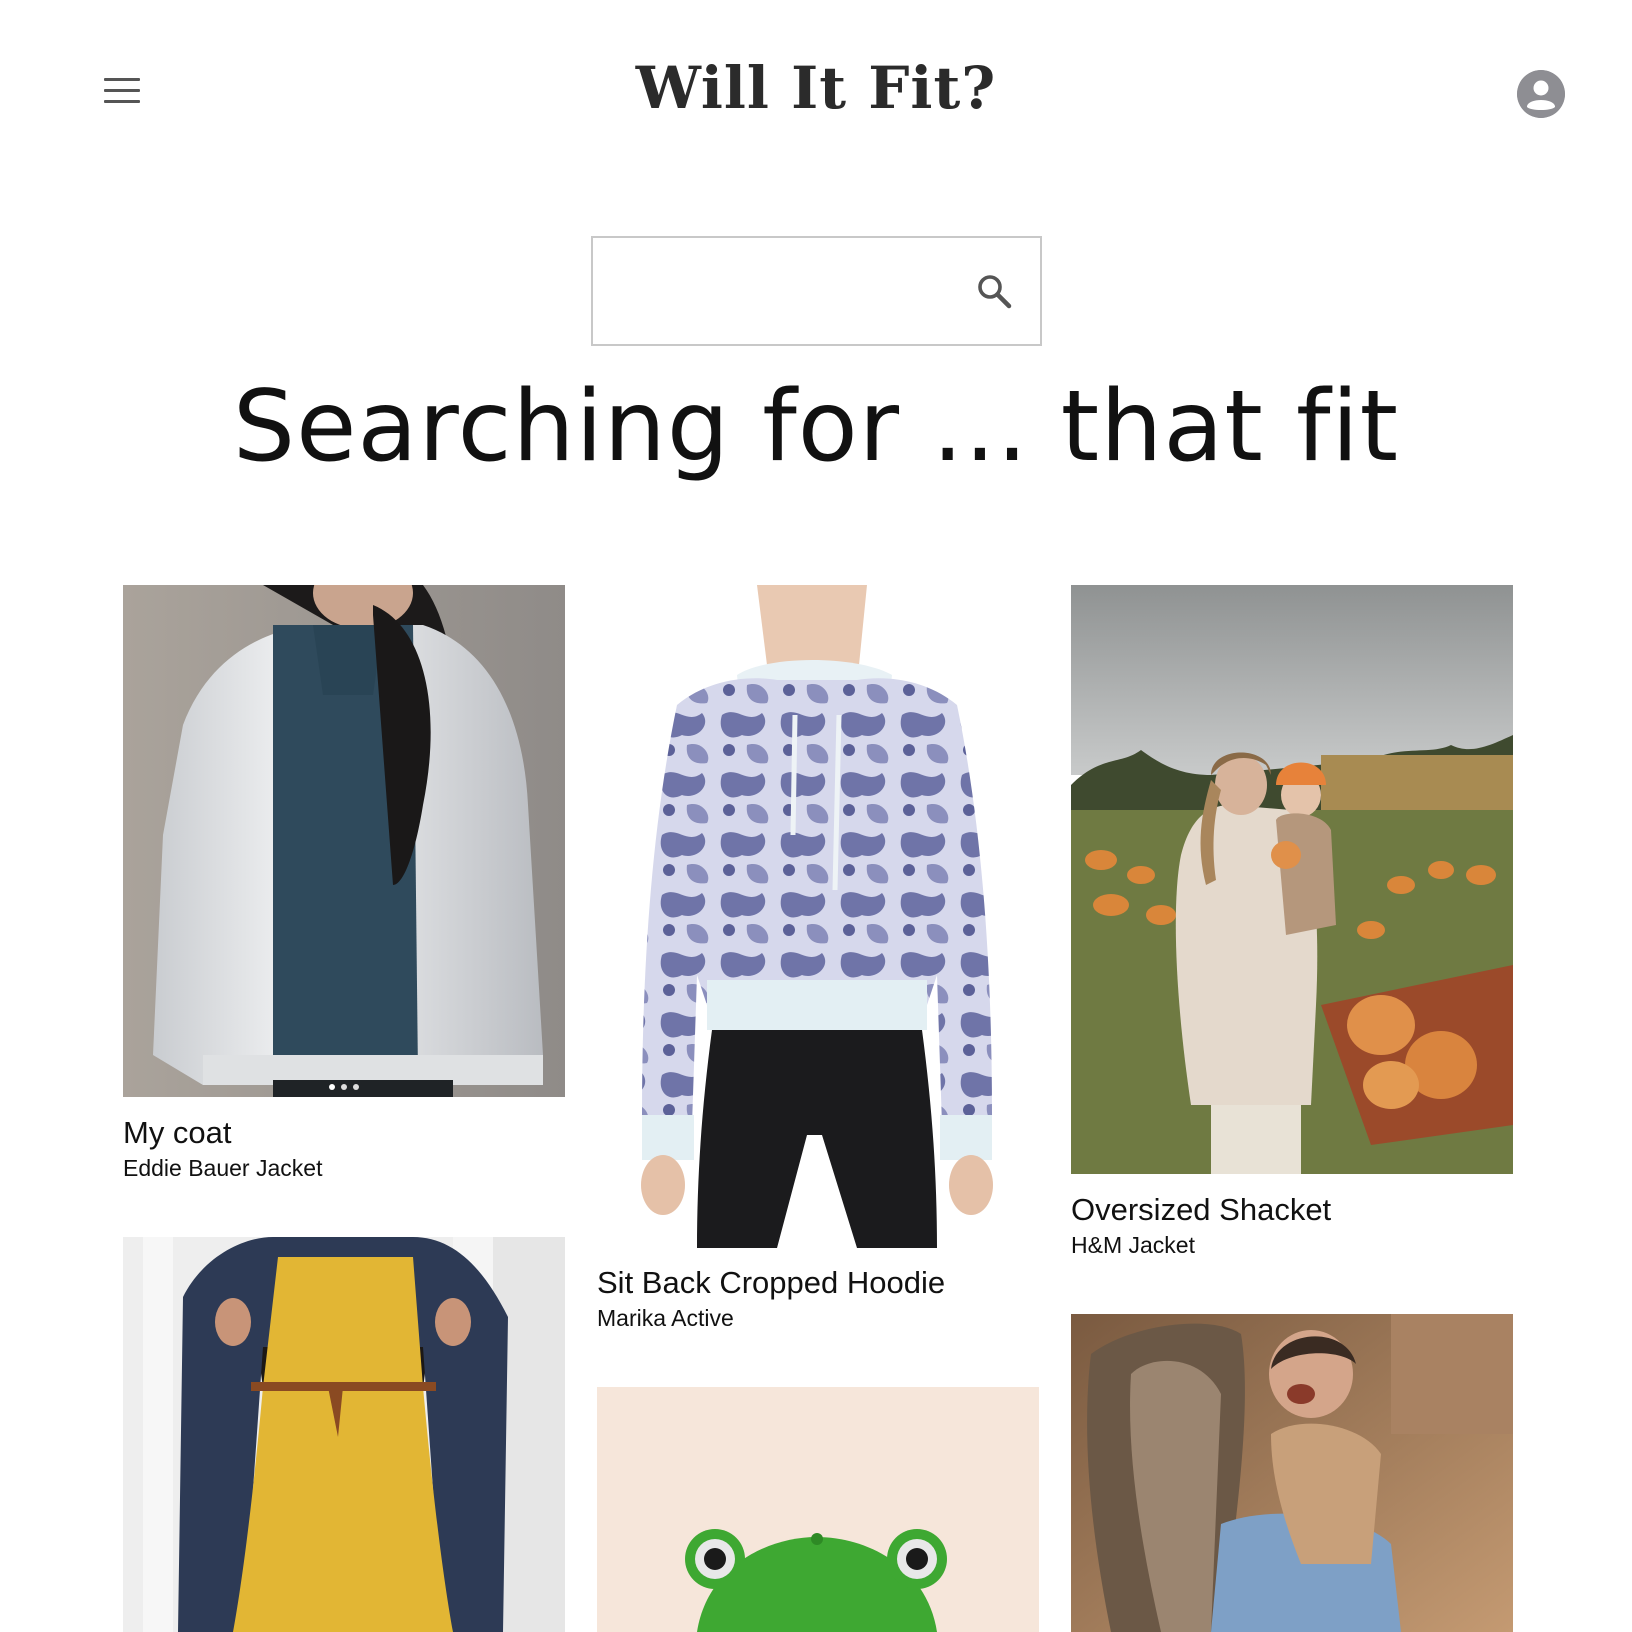 This screenshot has height=1632, width=1632. I want to click on item-subtitle: H&M Jacket, so click(1133, 1245).